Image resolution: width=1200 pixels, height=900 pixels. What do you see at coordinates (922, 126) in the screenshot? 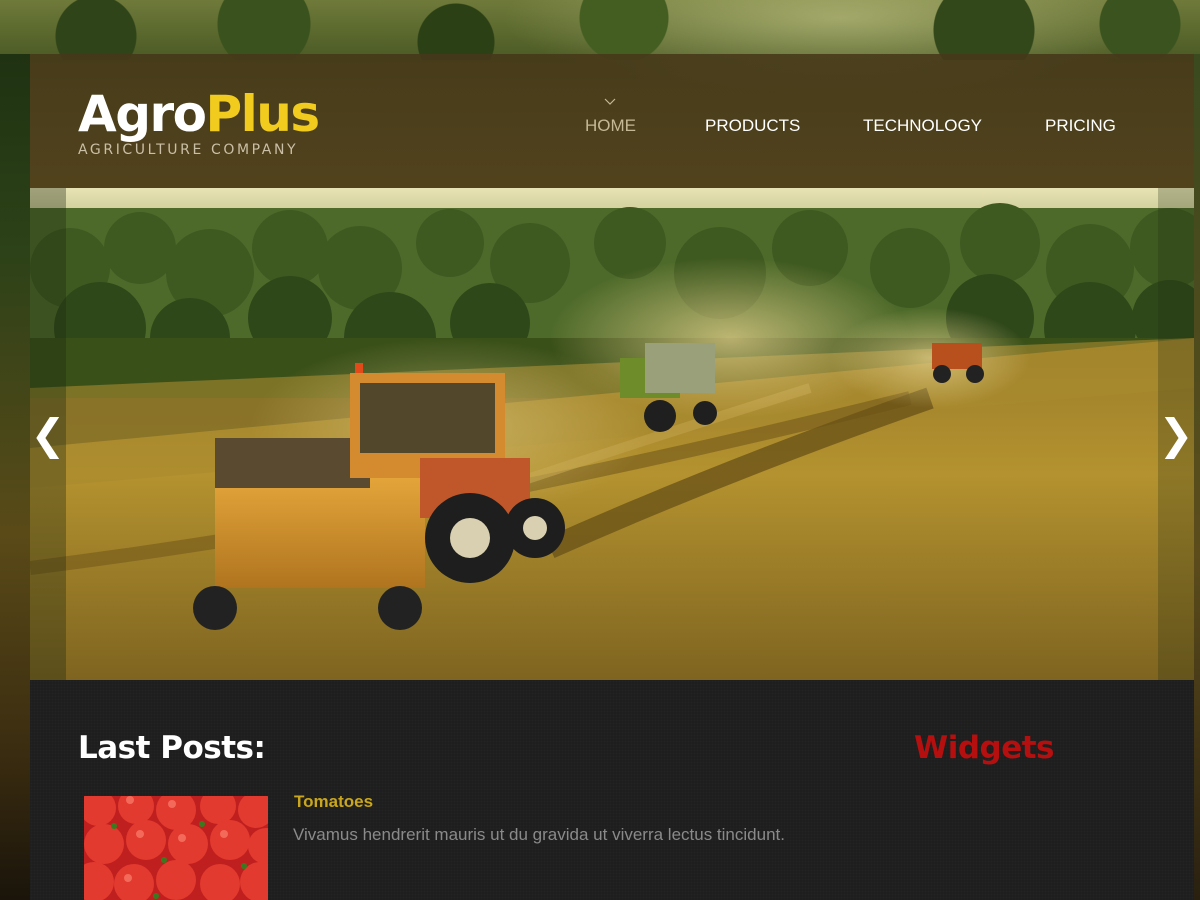
I see `nav-item-technology: TECHNOLOGY` at bounding box center [922, 126].